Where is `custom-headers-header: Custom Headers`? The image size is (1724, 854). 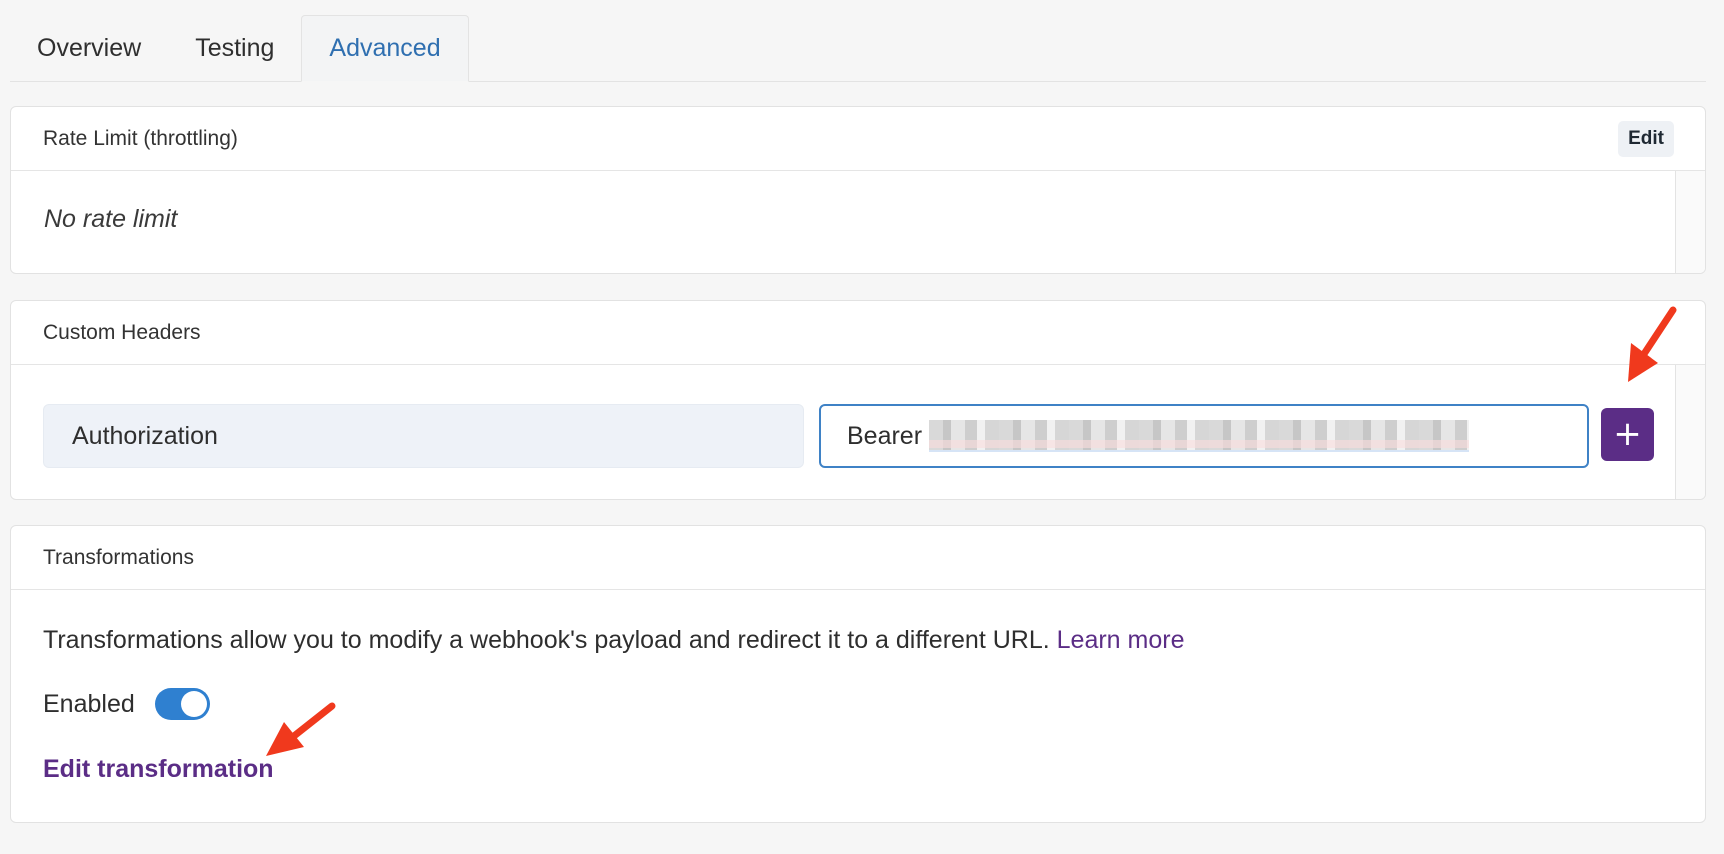
custom-headers-header: Custom Headers is located at coordinates (858, 333).